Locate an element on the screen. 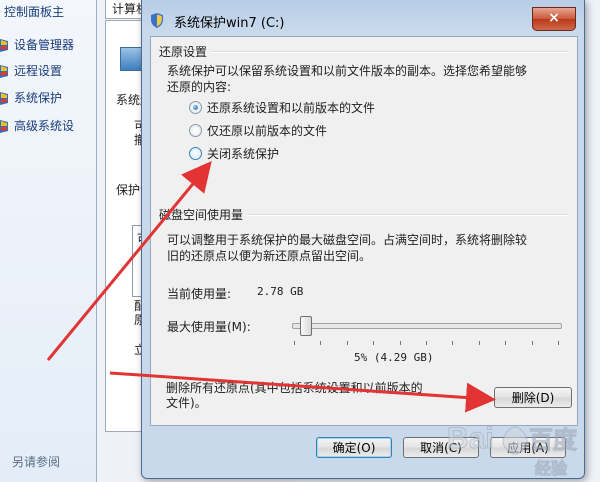 This screenshot has width=600, height=482. restore-description-line2: 还原的内容: is located at coordinates (199, 87).